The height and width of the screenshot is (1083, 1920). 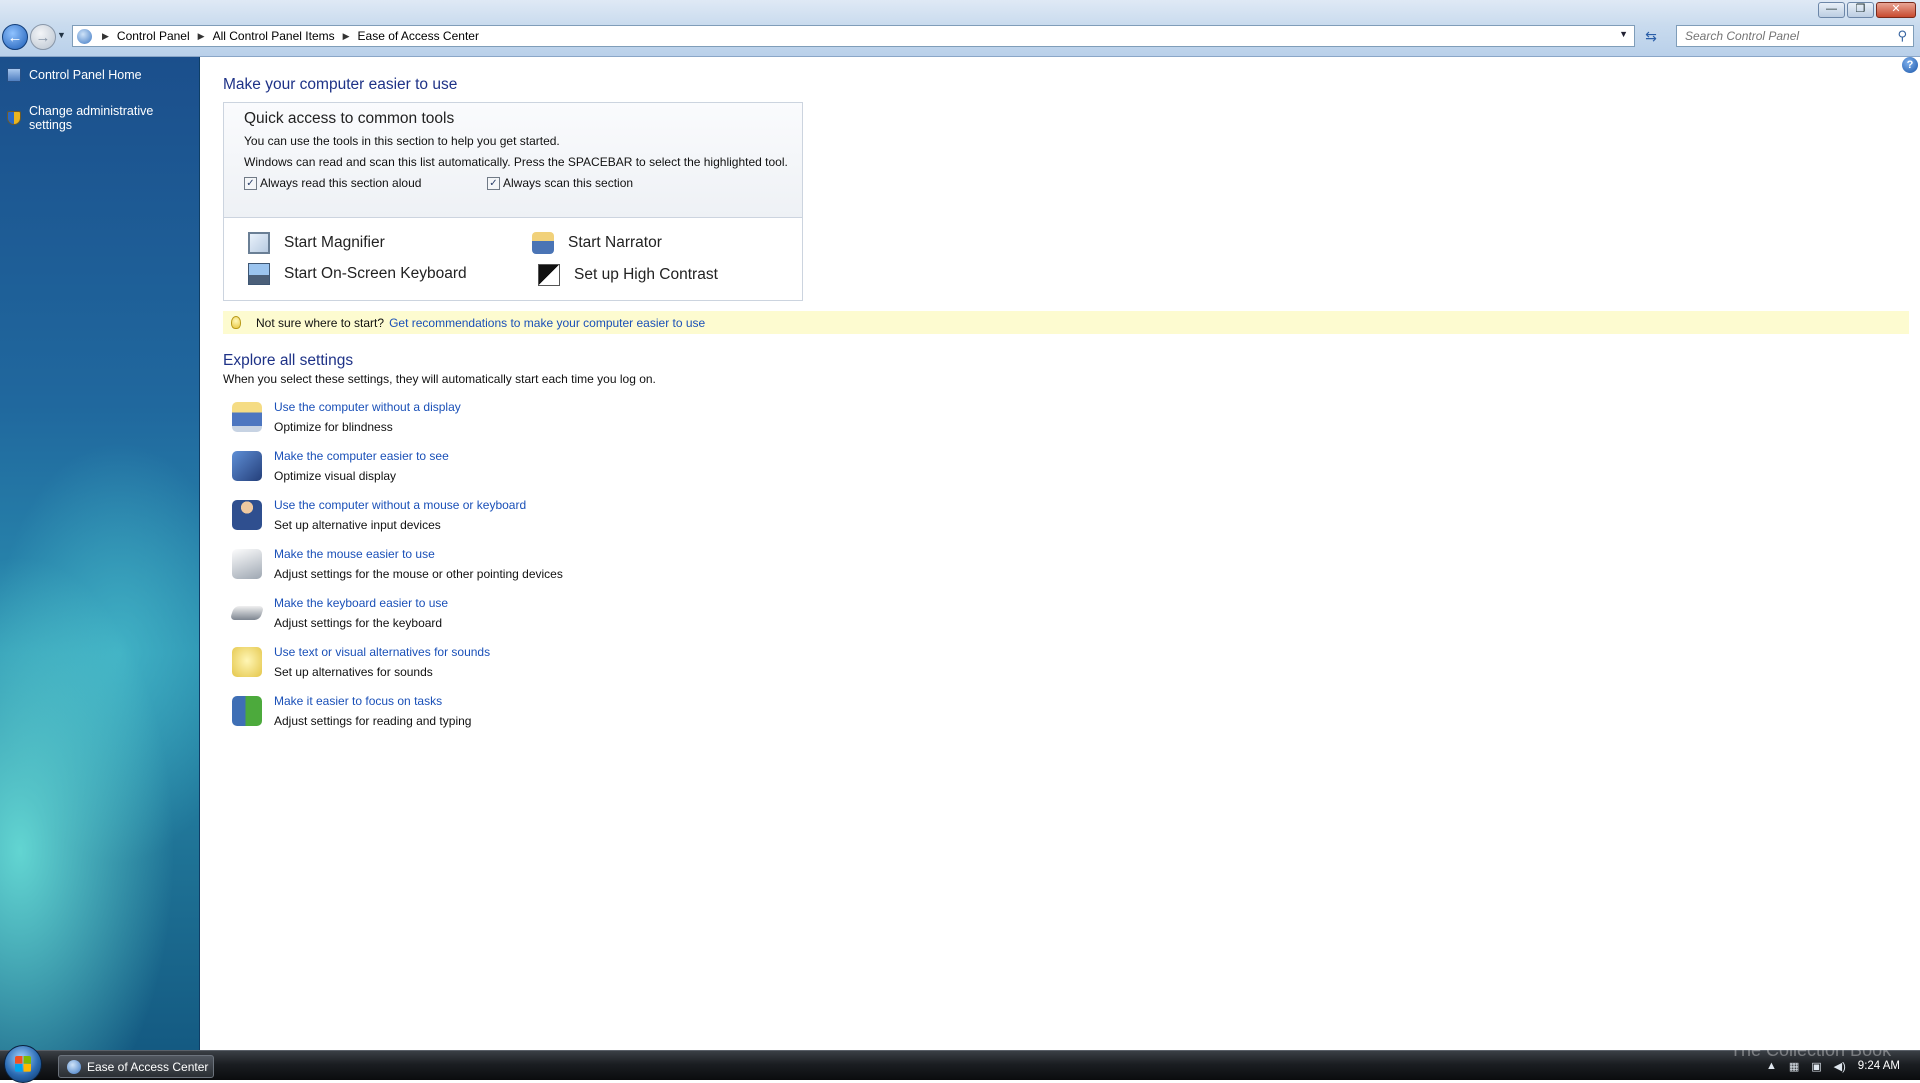 What do you see at coordinates (543, 243) in the screenshot?
I see `narrator-icon` at bounding box center [543, 243].